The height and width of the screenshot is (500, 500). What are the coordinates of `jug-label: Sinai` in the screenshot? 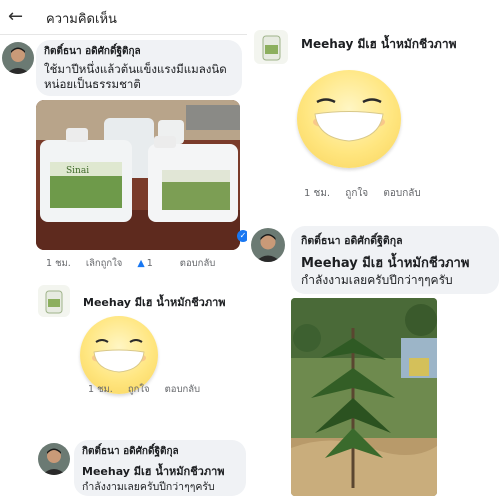 It's located at (77, 171).